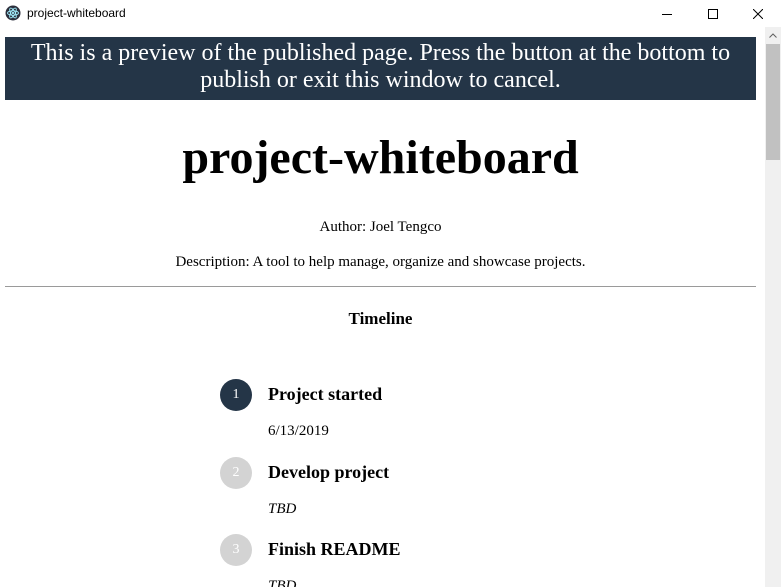 Image resolution: width=781 pixels, height=587 pixels. What do you see at coordinates (380, 227) in the screenshot?
I see `author-line: Author: Joel Tengco` at bounding box center [380, 227].